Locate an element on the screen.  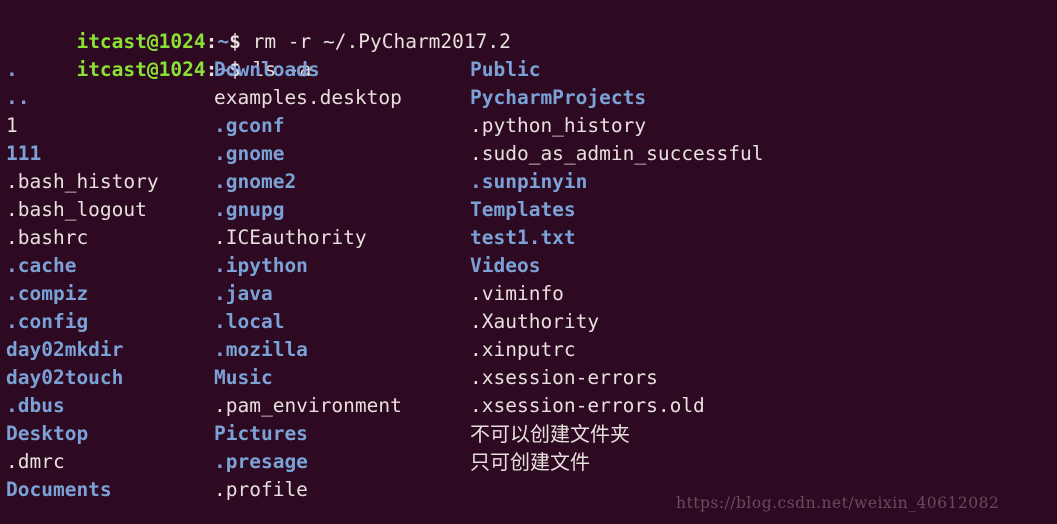
ls-entry: .sunpinyin is located at coordinates (529, 181).